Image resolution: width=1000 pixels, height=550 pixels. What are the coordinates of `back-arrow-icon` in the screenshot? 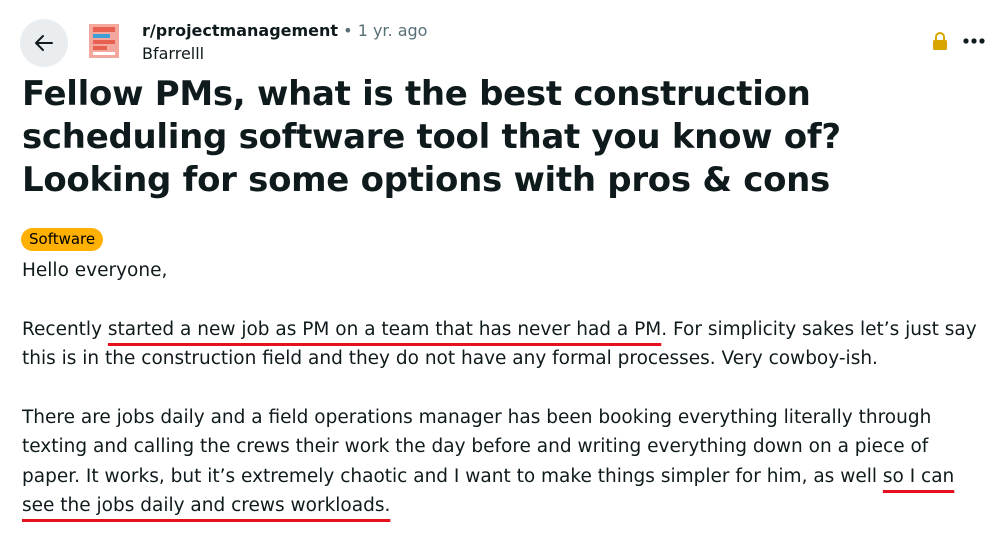 It's located at (44, 43).